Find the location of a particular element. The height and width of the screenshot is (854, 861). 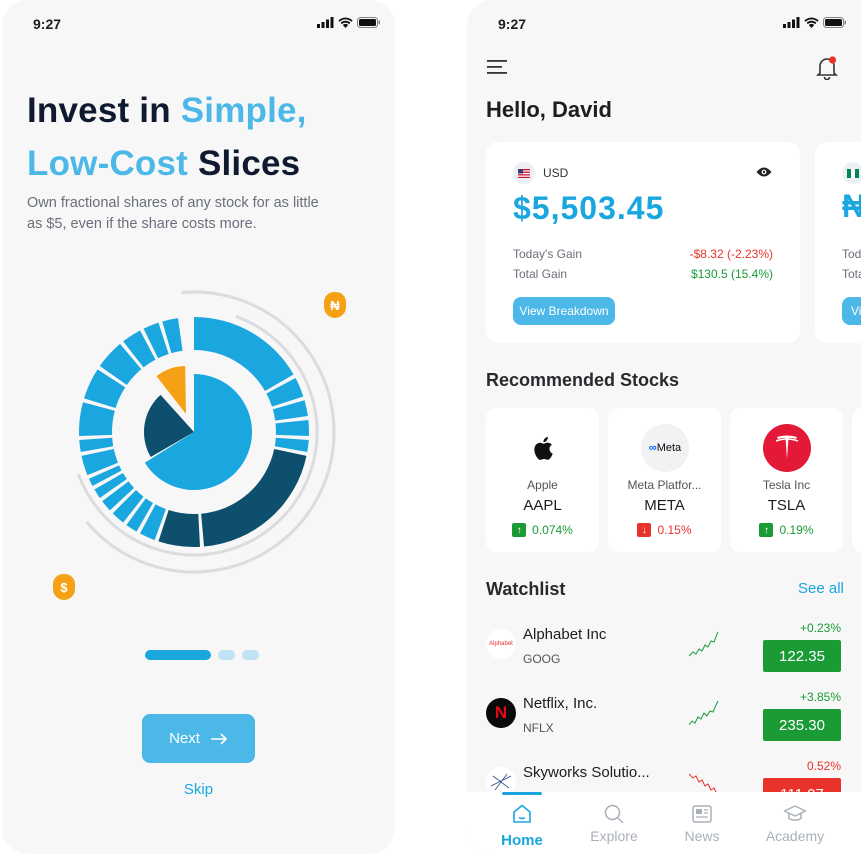

tab-label: Academy is located at coordinates (795, 836).